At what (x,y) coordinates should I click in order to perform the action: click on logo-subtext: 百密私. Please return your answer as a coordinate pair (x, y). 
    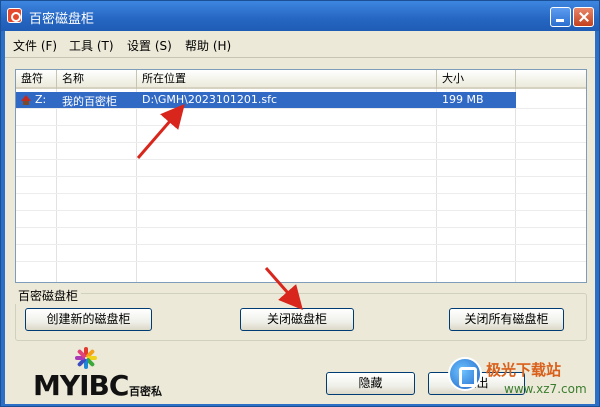
    Looking at the image, I should click on (145, 391).